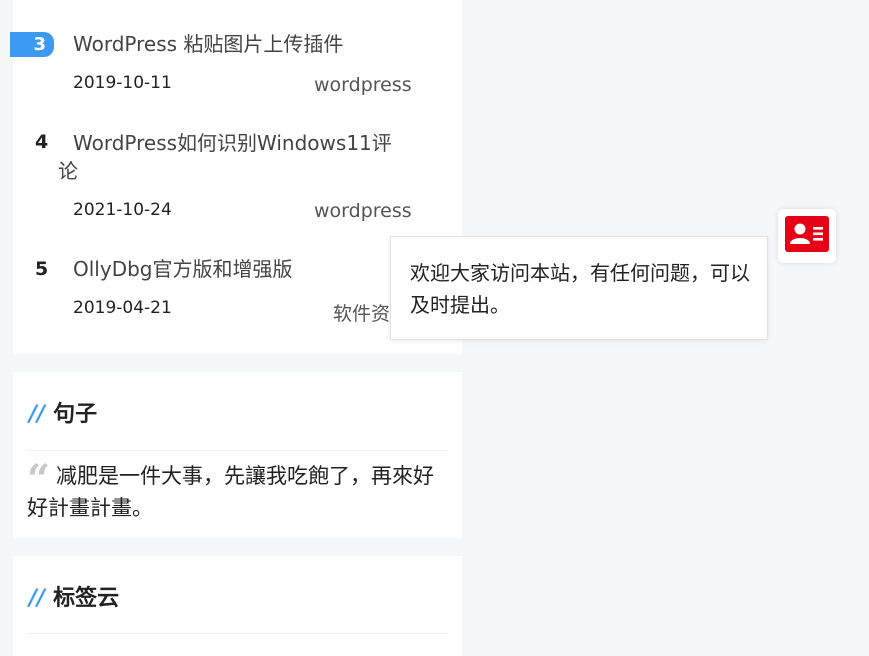 This screenshot has height=656, width=869. I want to click on contact-card-icon, so click(807, 234).